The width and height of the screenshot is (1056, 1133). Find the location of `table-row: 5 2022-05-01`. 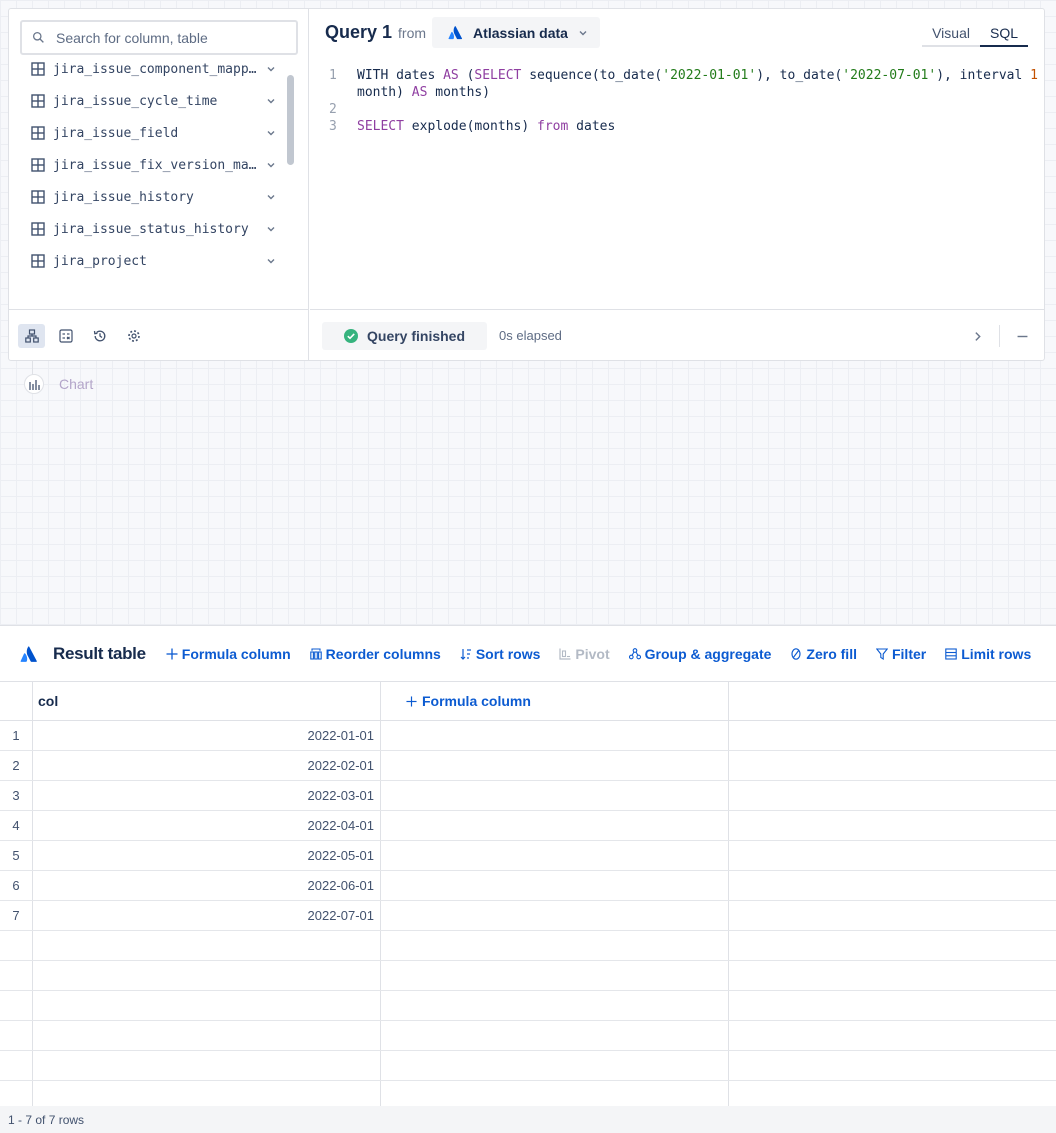

table-row: 5 2022-05-01 is located at coordinates (528, 856).